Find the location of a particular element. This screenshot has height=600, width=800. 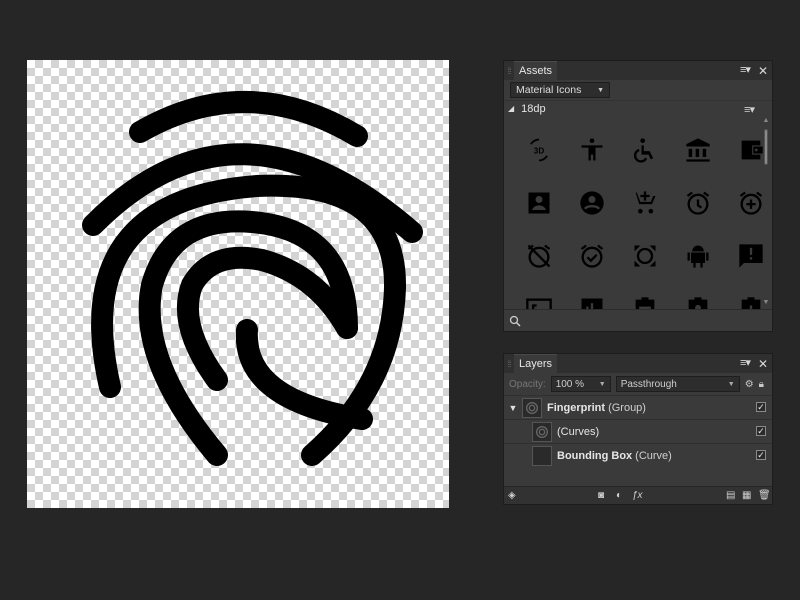

tab-assets: Assets is located at coordinates (536, 70).